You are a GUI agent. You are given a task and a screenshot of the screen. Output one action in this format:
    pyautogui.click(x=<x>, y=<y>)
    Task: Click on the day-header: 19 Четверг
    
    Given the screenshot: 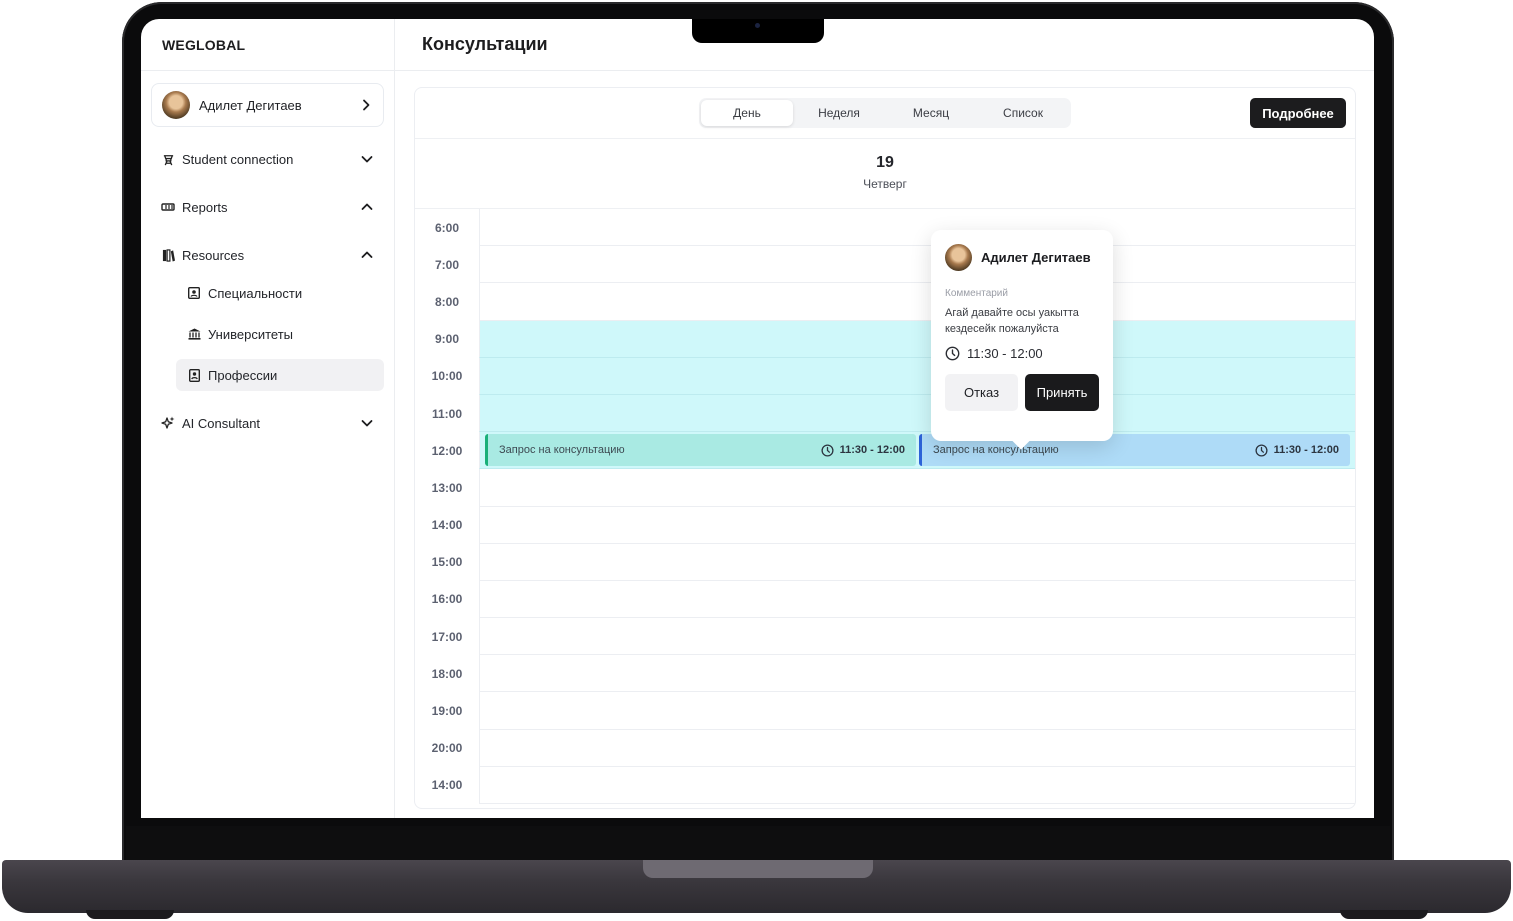 What is the action you would take?
    pyautogui.click(x=885, y=174)
    